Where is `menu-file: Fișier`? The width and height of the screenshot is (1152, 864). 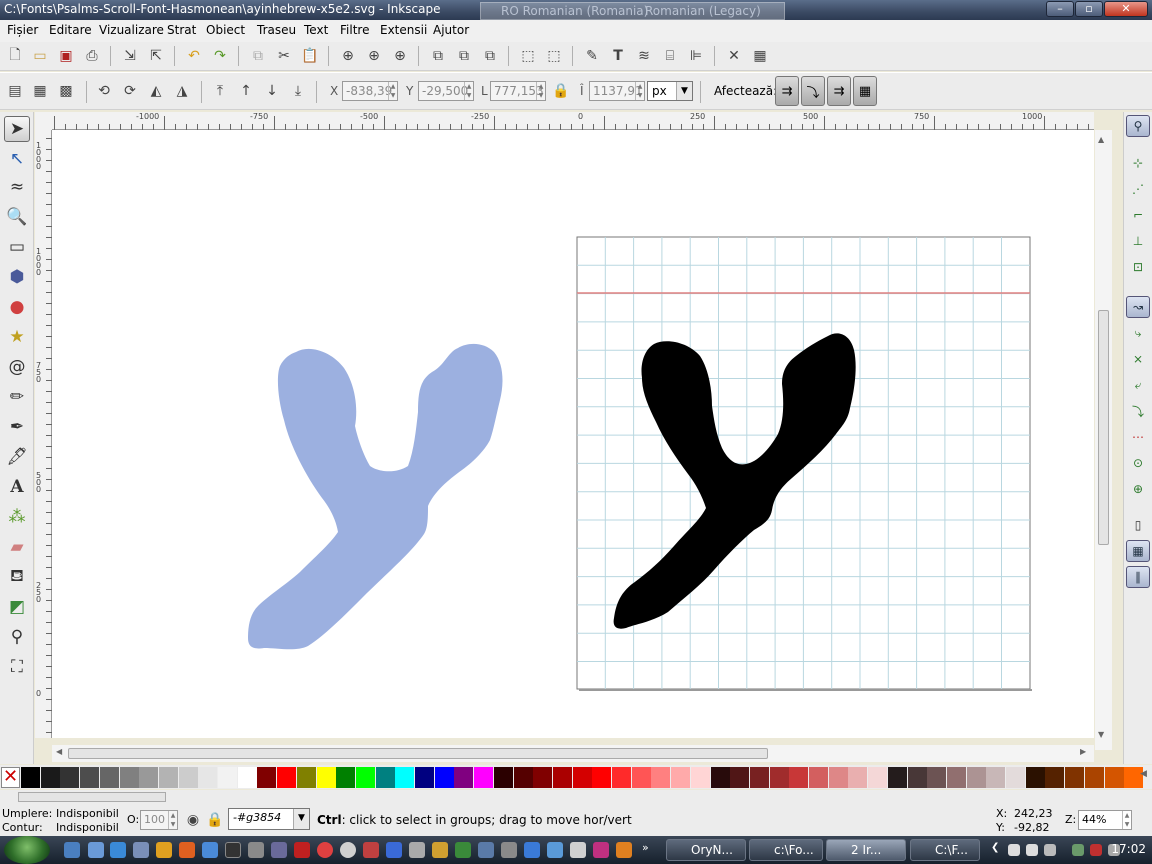
menu-file: Fișier is located at coordinates (22, 30).